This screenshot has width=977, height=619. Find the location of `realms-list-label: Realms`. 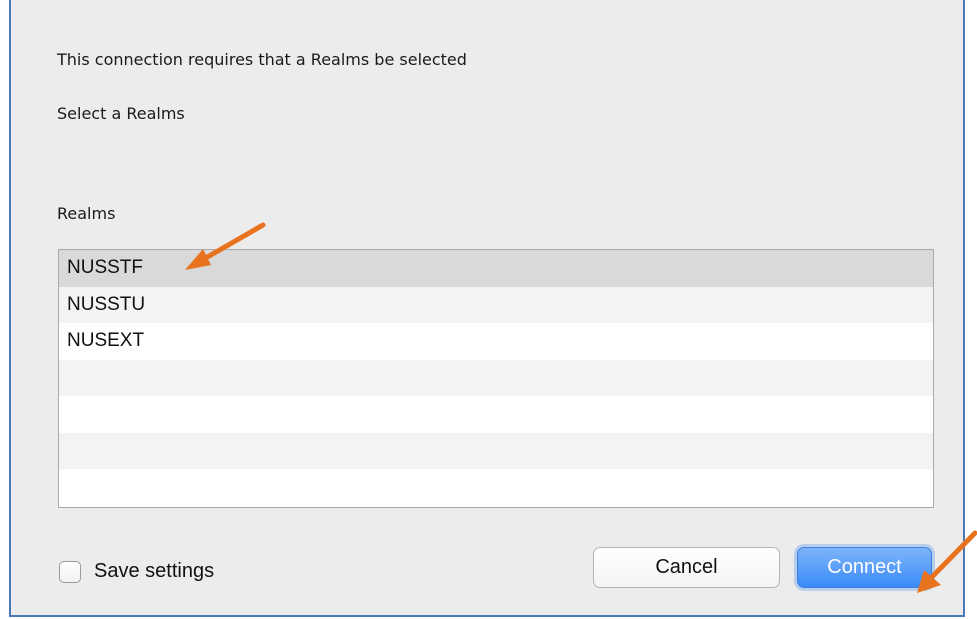

realms-list-label: Realms is located at coordinates (86, 213).